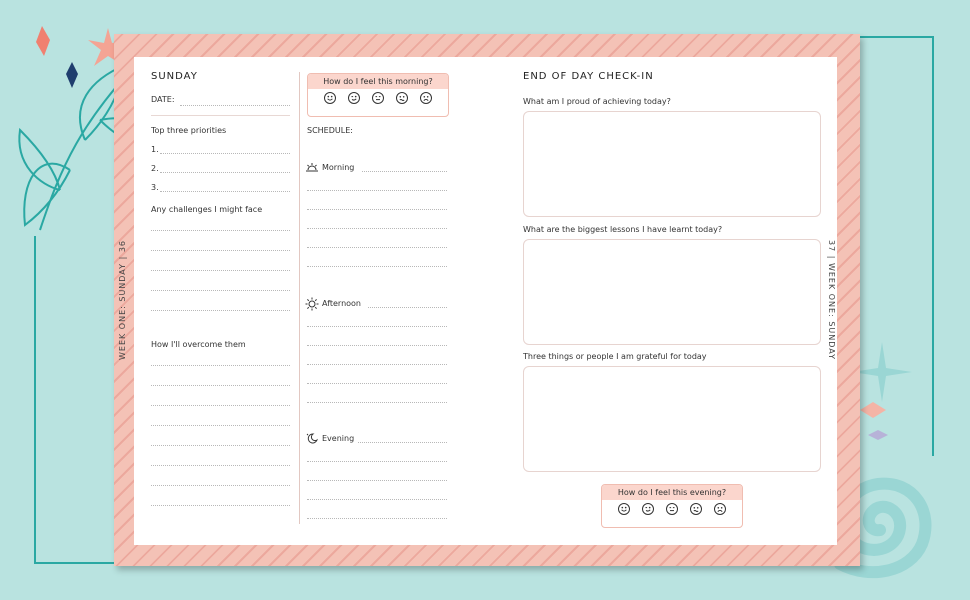  Describe the element at coordinates (897, 37) in the screenshot. I see `frame-line-right-horizontal` at that location.